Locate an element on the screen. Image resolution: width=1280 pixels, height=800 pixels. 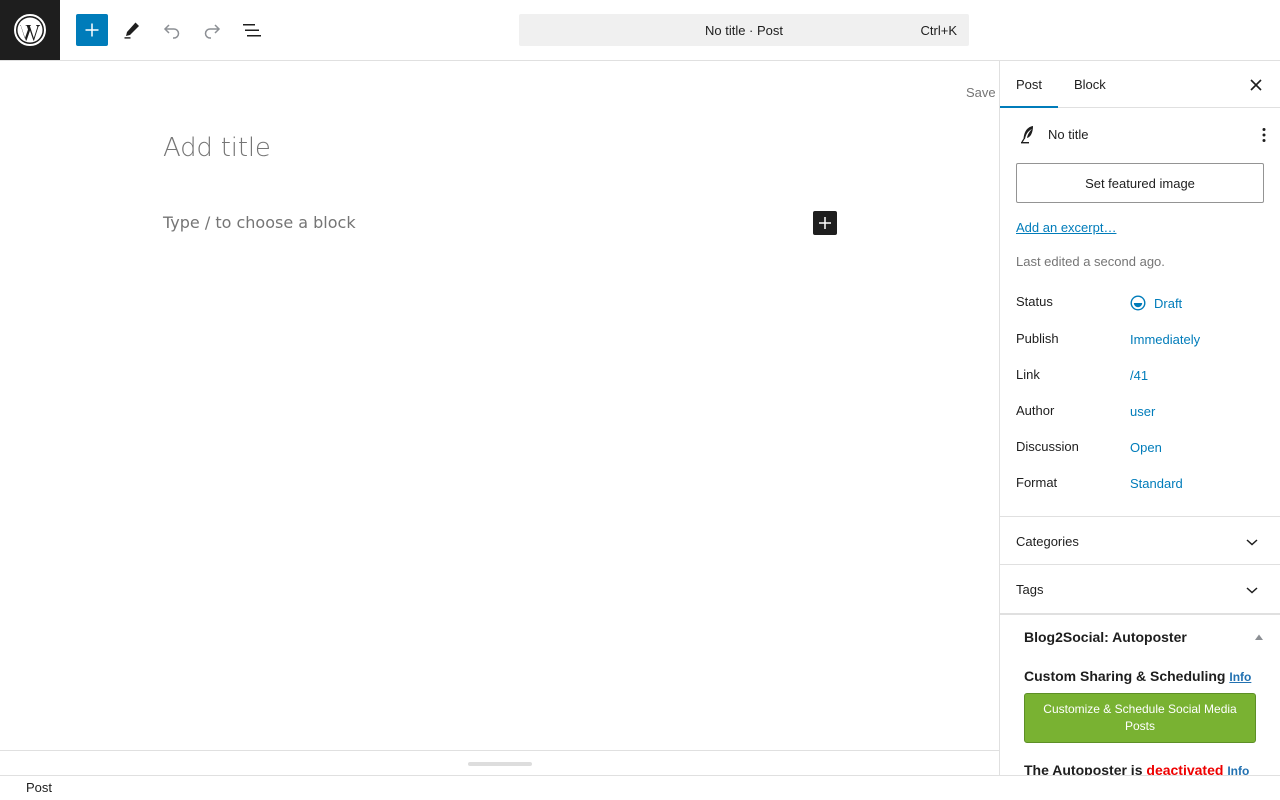
last-edited-text: Last edited a second ago. is located at coordinates (1090, 261).